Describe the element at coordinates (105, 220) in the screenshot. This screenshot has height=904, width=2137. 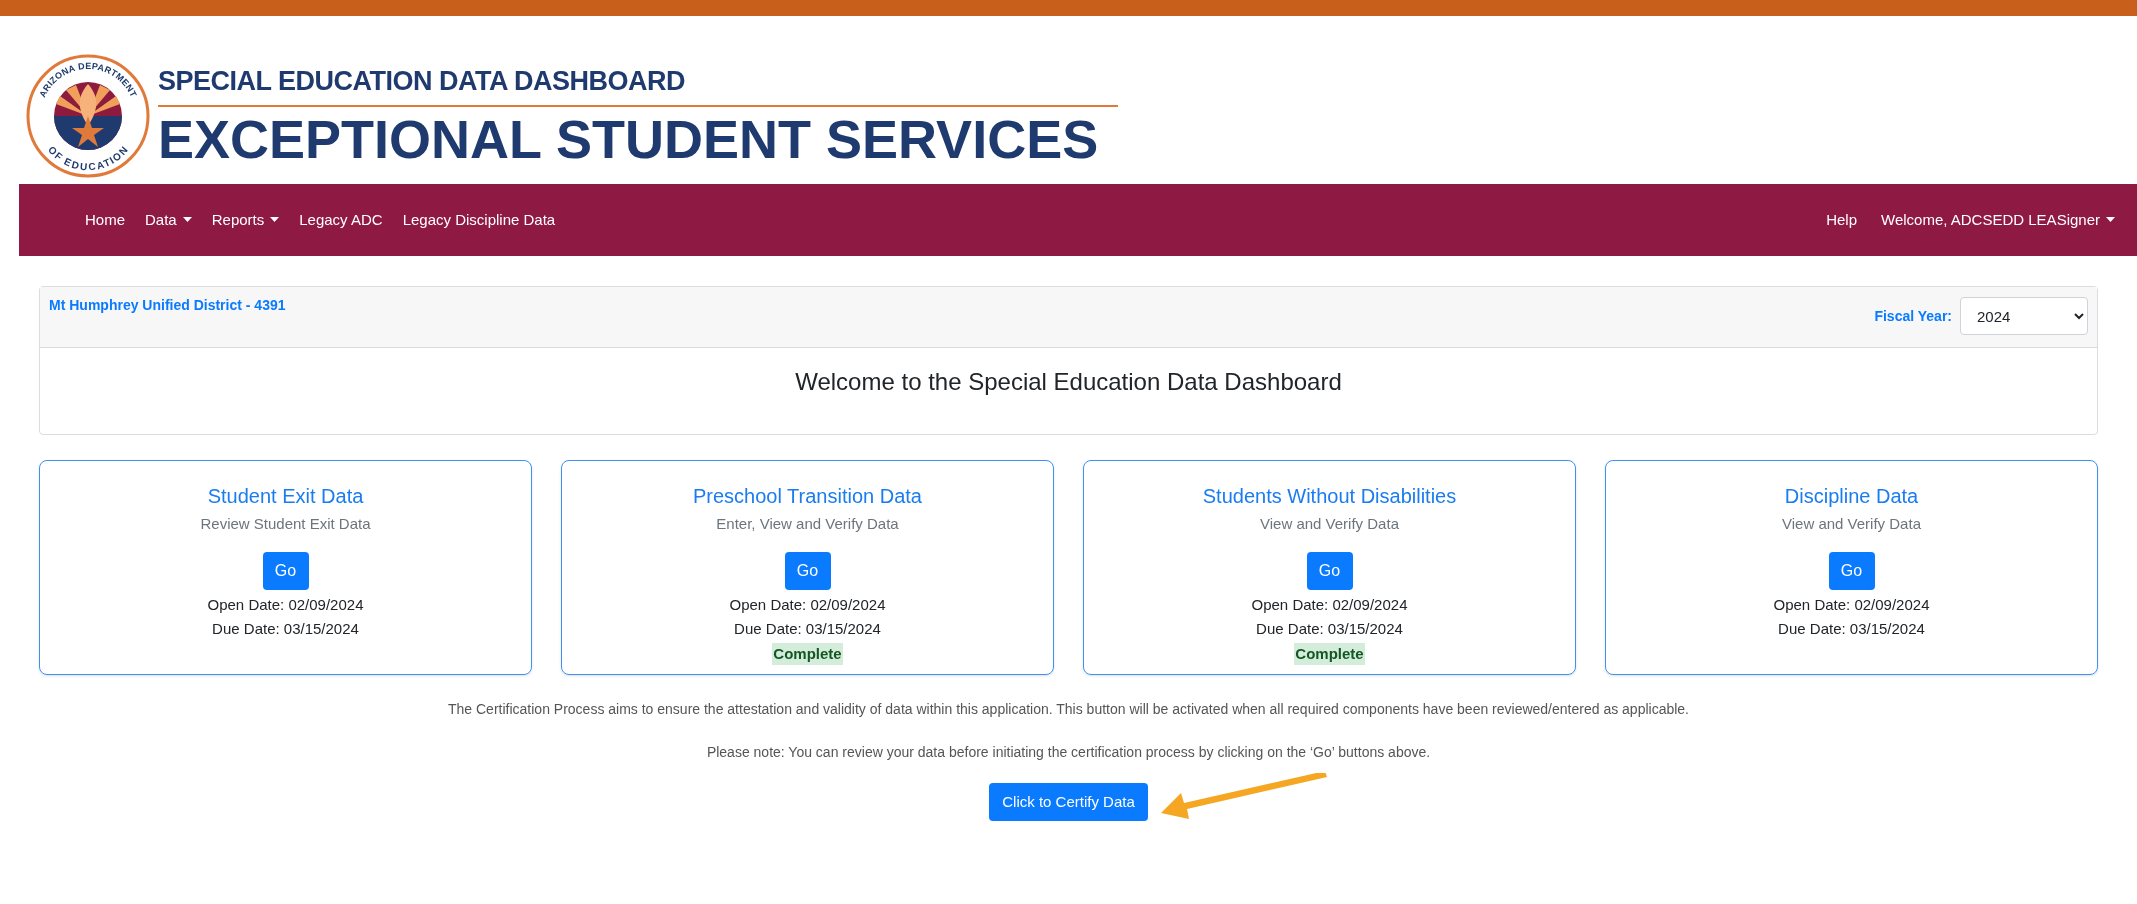
I see `nav-link: Home` at that location.